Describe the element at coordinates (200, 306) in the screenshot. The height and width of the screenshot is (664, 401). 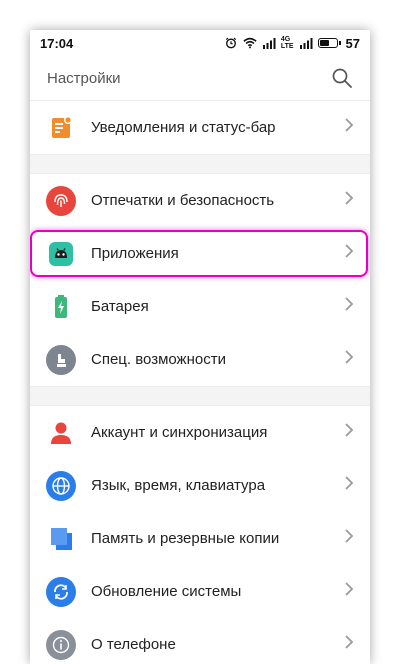
I see `settings-item-battery: Батарея` at that location.